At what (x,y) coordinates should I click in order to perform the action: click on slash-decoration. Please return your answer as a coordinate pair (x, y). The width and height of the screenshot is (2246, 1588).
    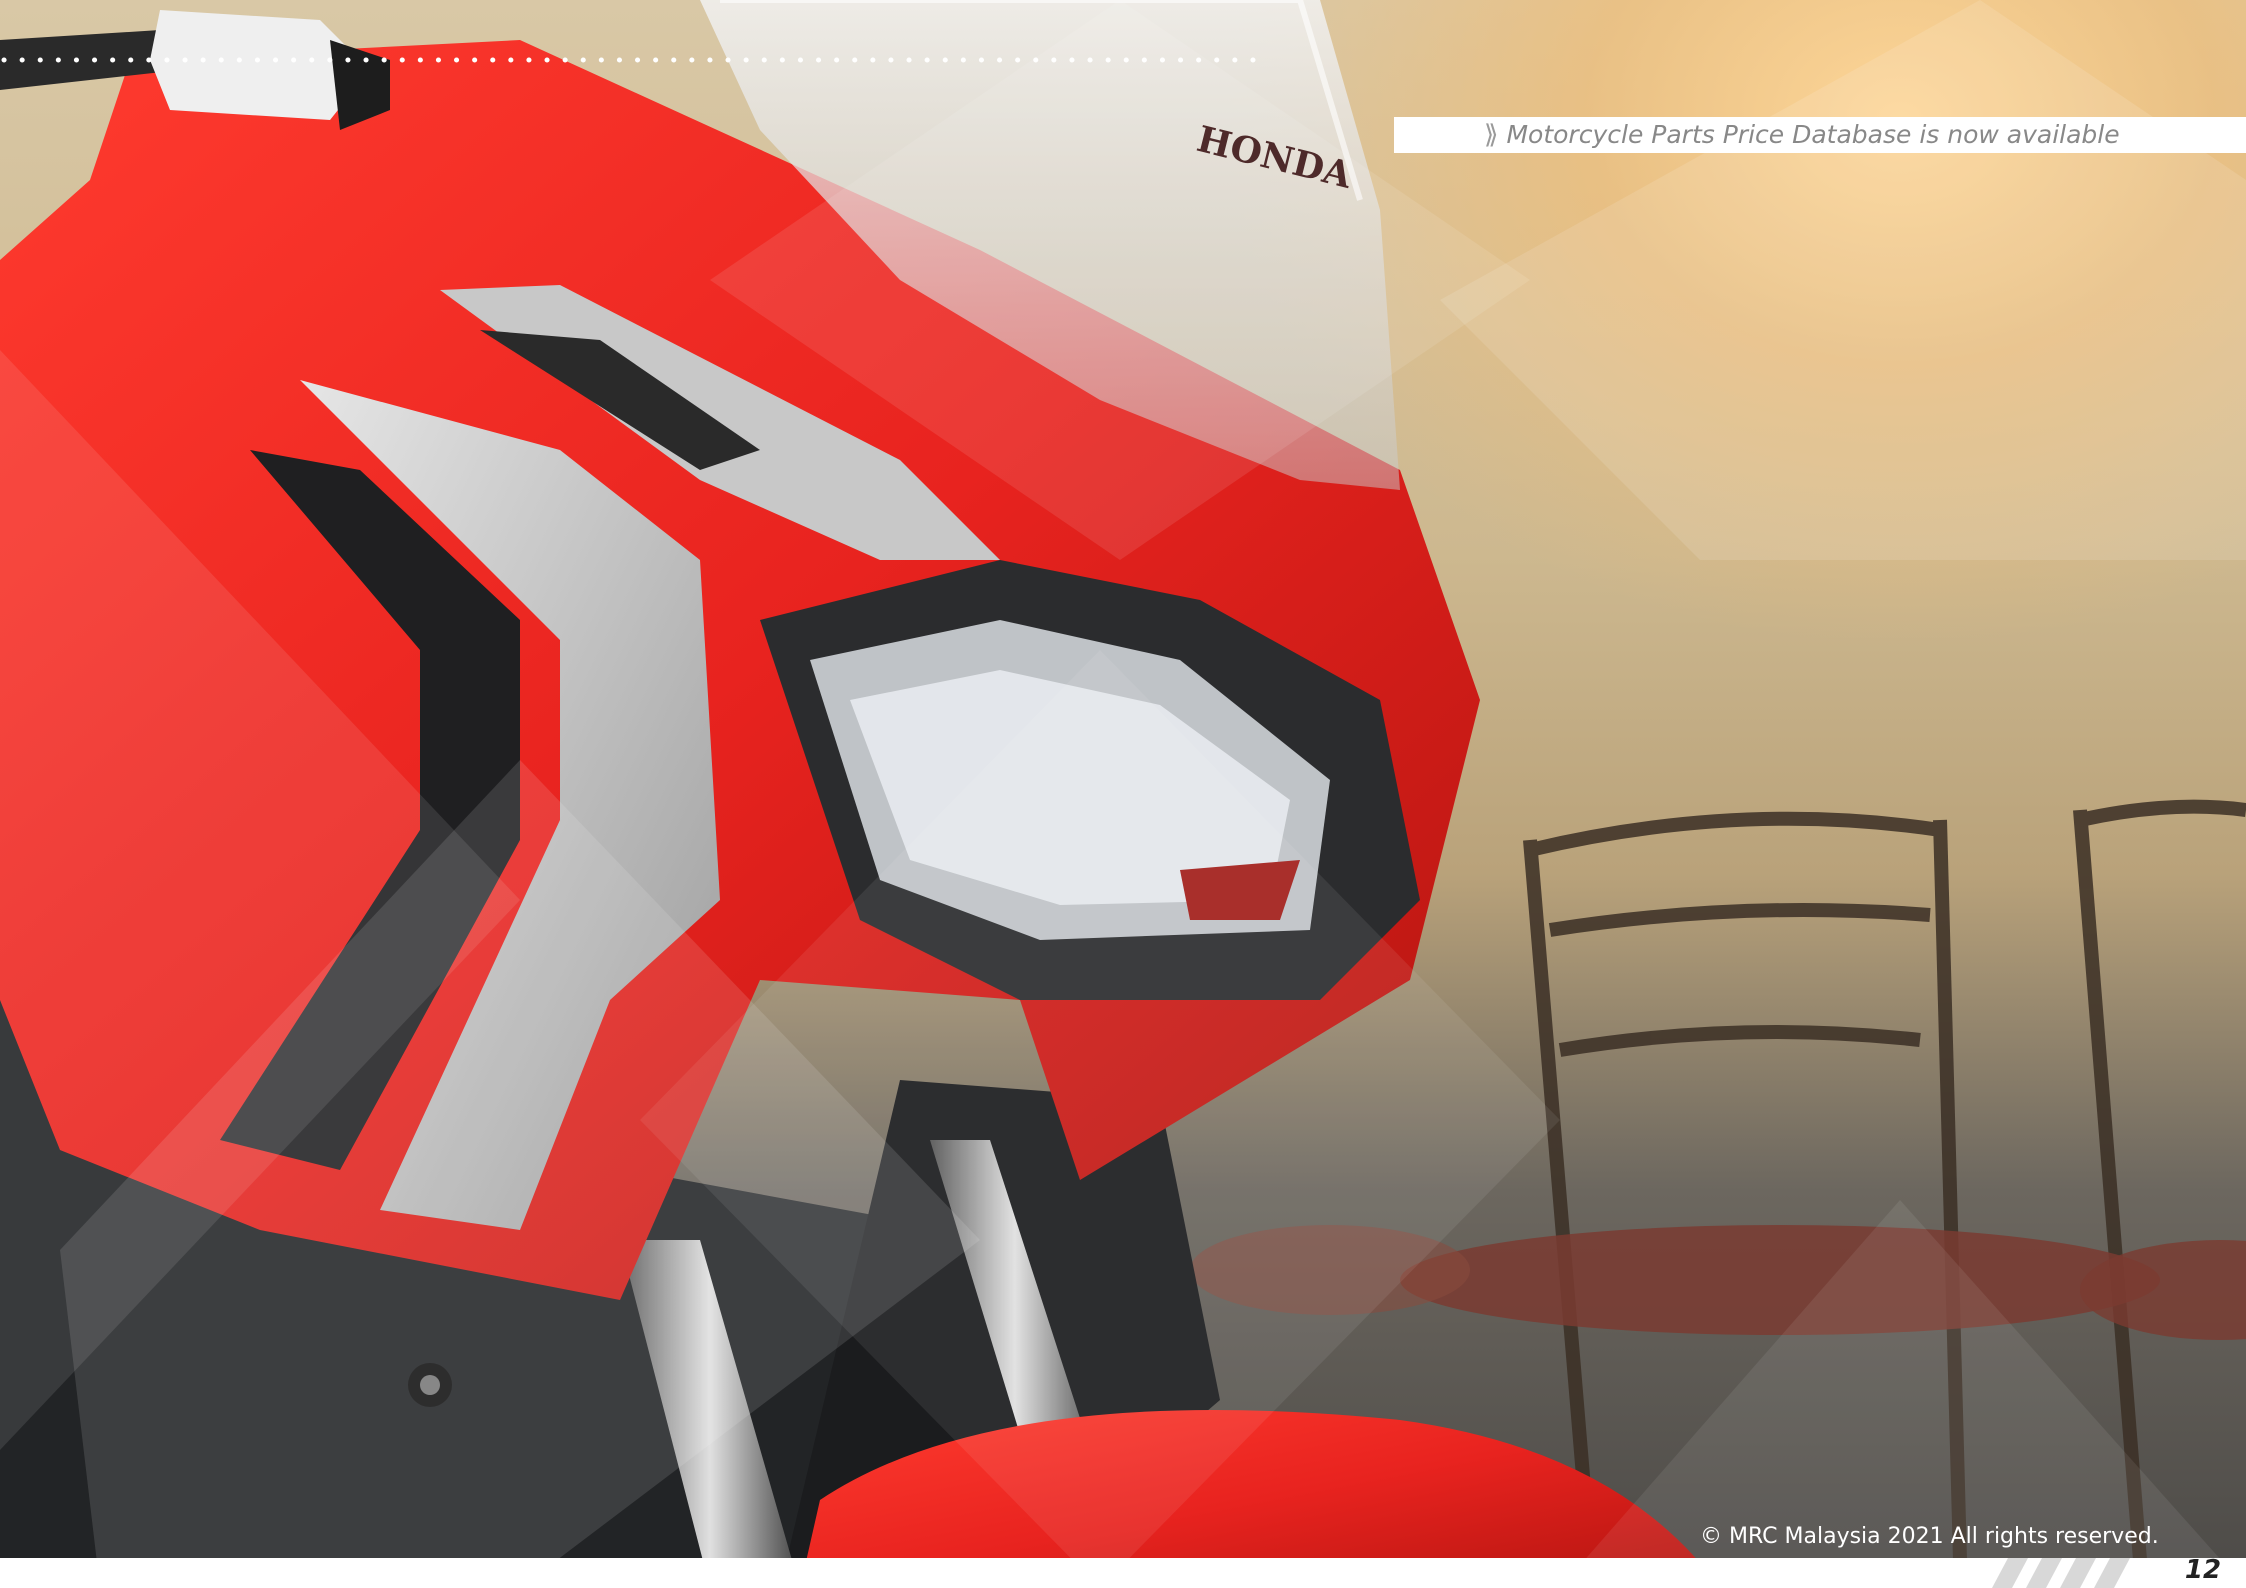
    Looking at the image, I should click on (2061, 1573).